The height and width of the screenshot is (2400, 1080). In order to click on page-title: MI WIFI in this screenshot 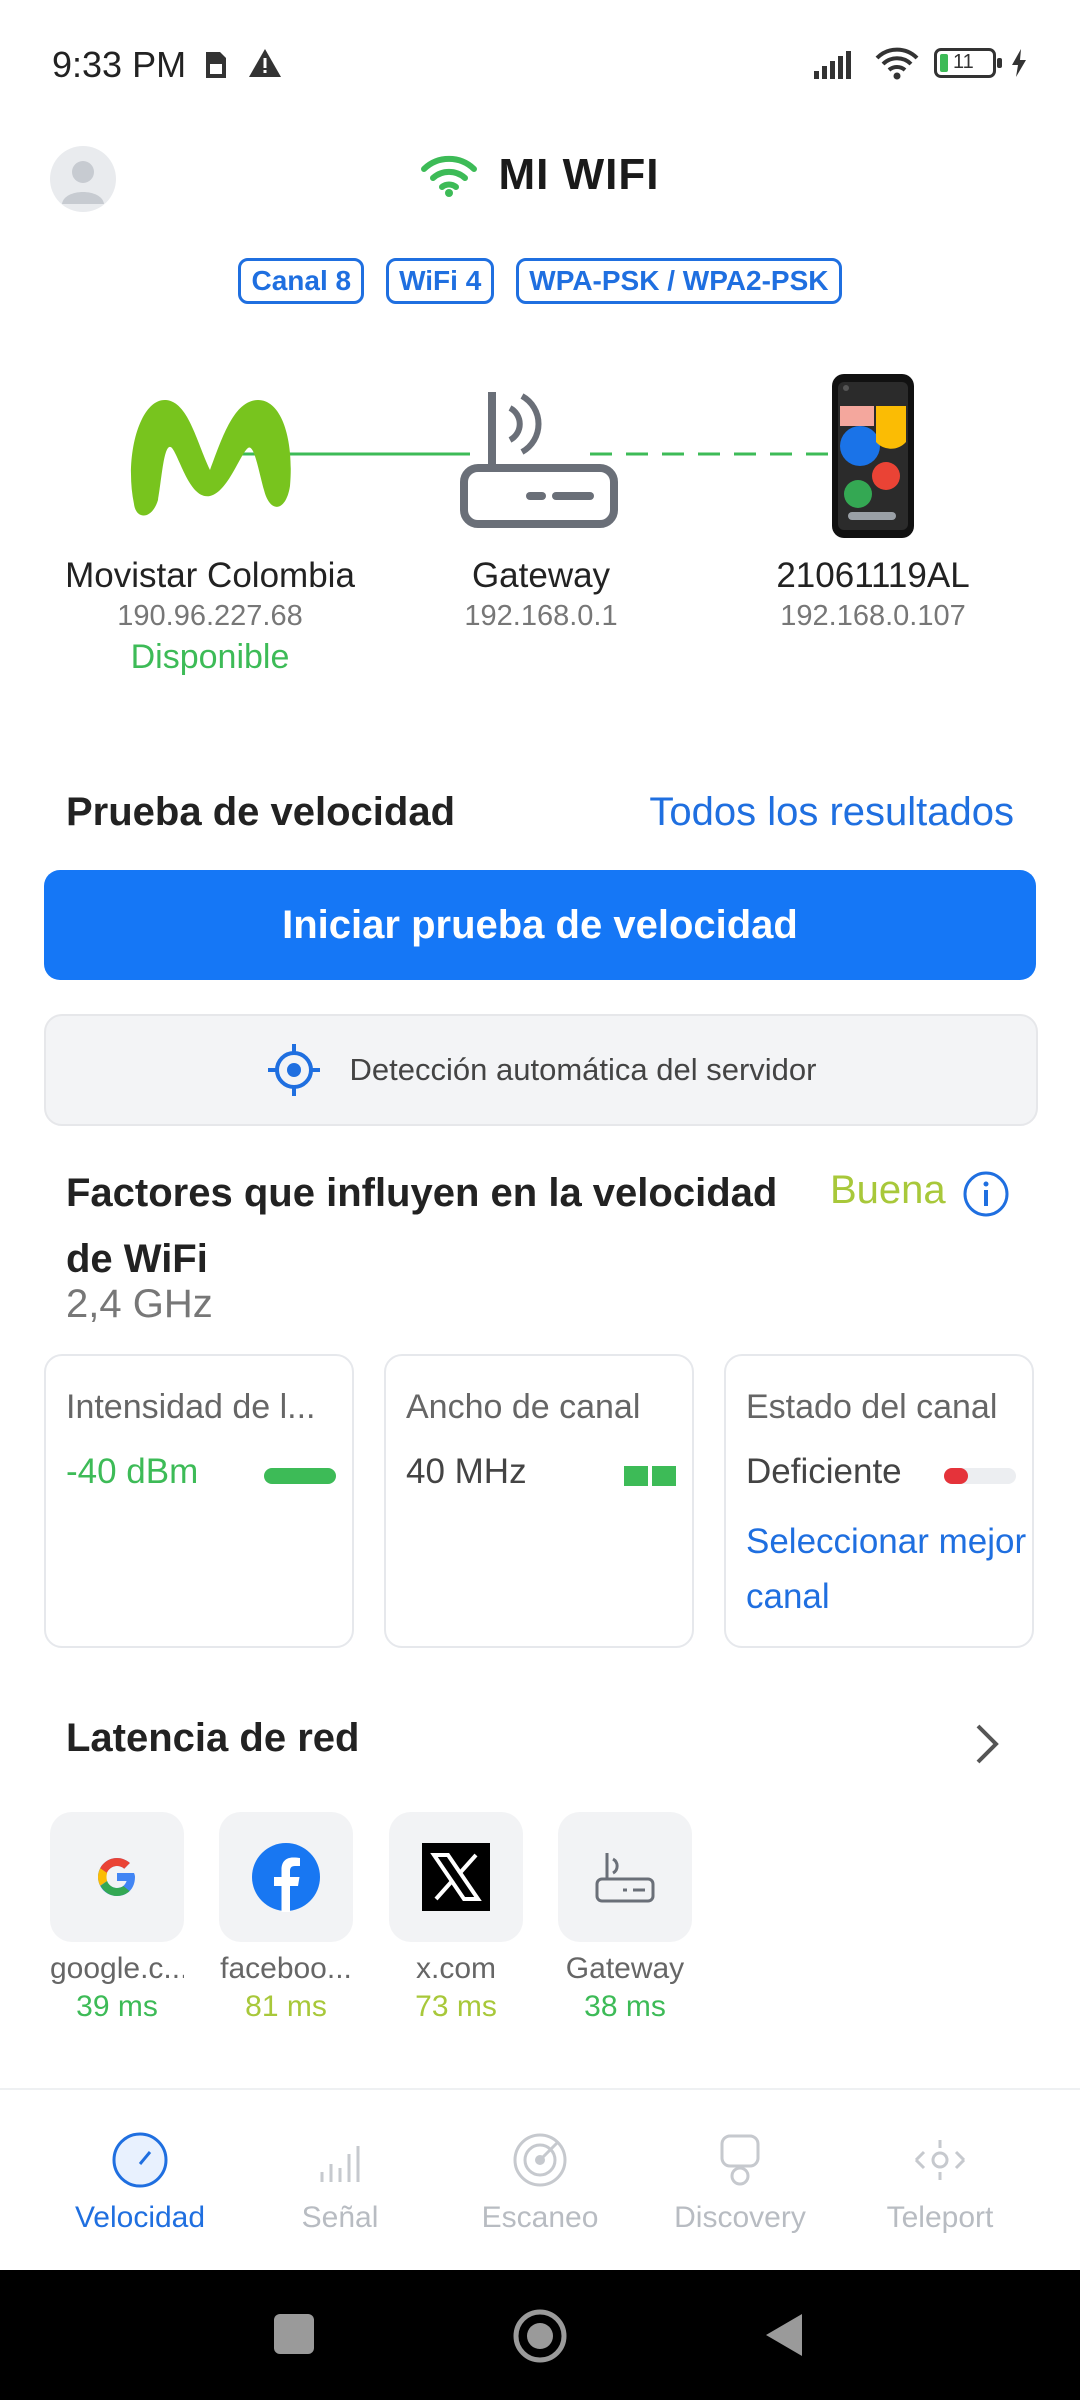, I will do `click(579, 174)`.